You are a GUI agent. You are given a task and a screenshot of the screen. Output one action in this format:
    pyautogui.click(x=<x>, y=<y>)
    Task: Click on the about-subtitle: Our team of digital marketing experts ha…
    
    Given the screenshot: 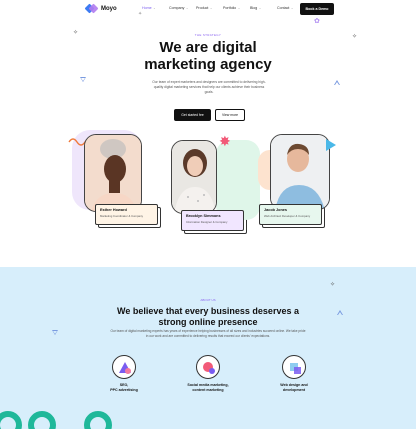 What is the action you would take?
    pyautogui.click(x=208, y=333)
    